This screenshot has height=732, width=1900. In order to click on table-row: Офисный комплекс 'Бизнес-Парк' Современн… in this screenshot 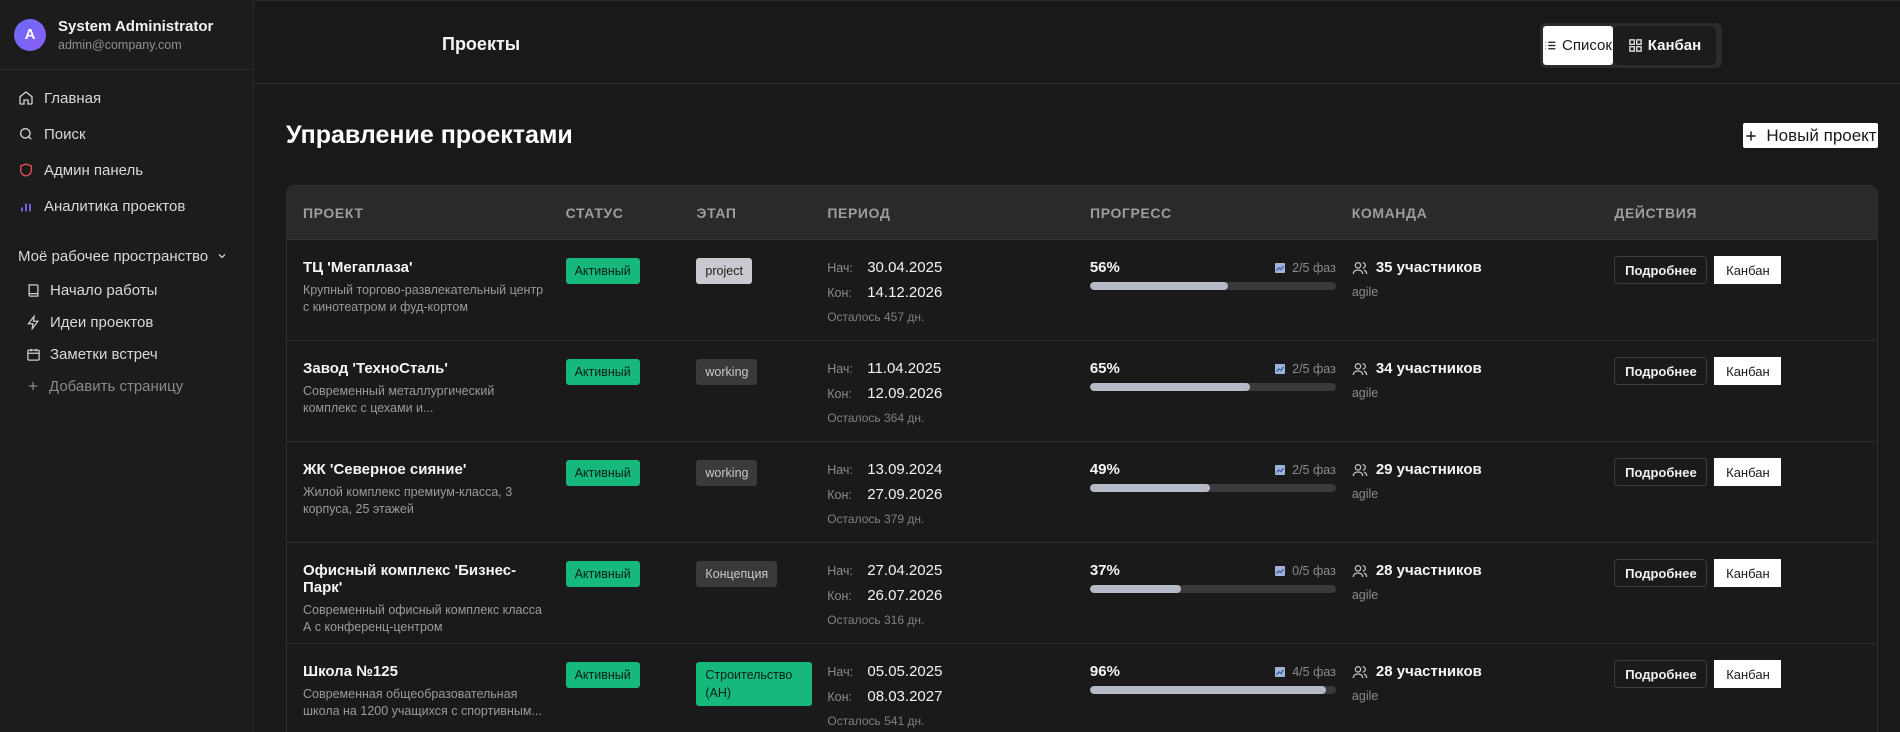, I will do `click(1082, 593)`.